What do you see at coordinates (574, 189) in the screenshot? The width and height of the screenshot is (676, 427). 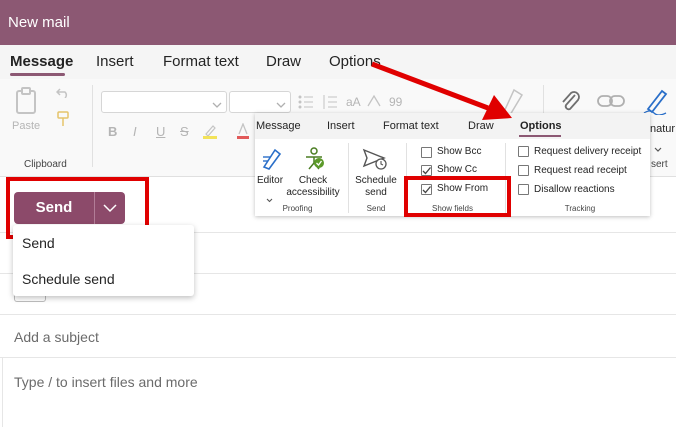 I see `disallow-reactions-label: Disallow reactions` at bounding box center [574, 189].